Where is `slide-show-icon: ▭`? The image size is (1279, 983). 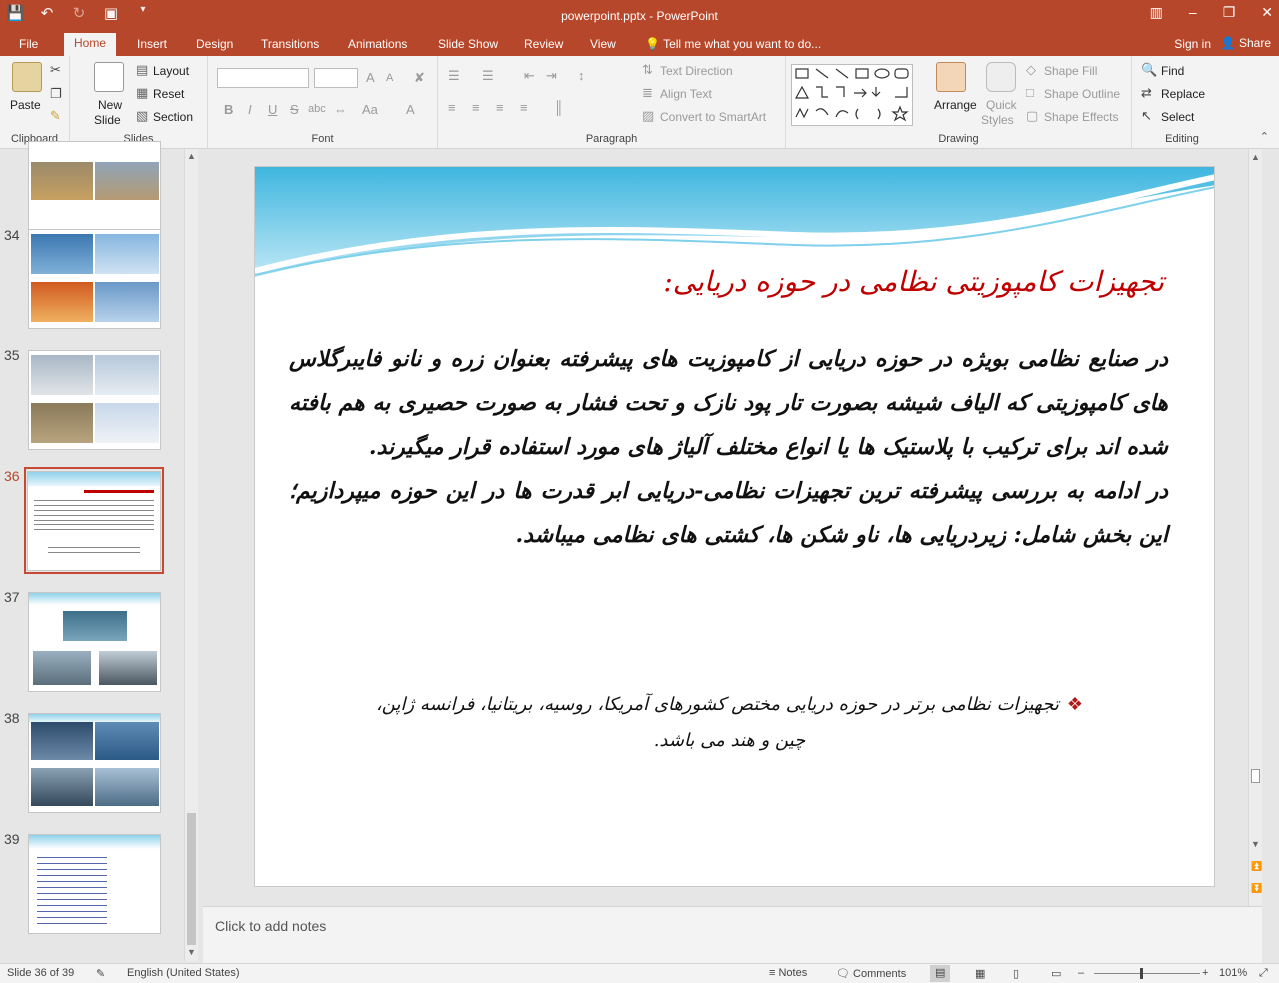
slide-show-icon: ▭ is located at coordinates (1056, 973).